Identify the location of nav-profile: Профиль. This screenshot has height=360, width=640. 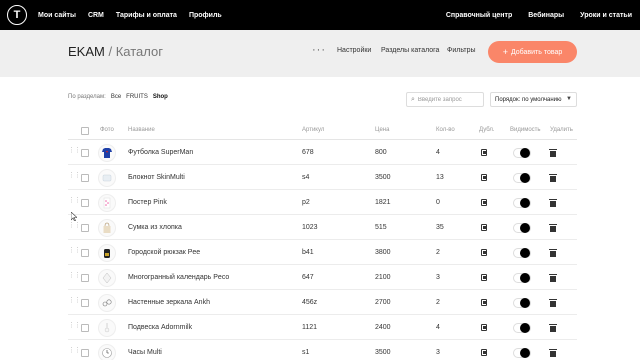
(205, 15).